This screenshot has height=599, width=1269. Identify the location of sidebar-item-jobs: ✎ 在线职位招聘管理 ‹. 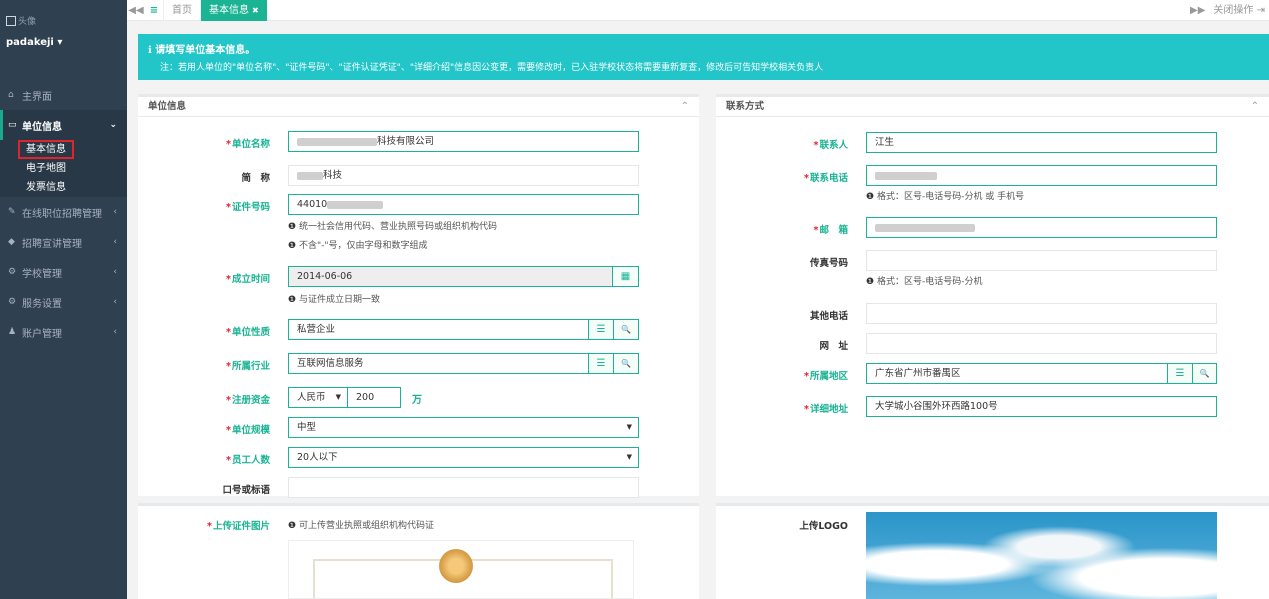
(63, 212).